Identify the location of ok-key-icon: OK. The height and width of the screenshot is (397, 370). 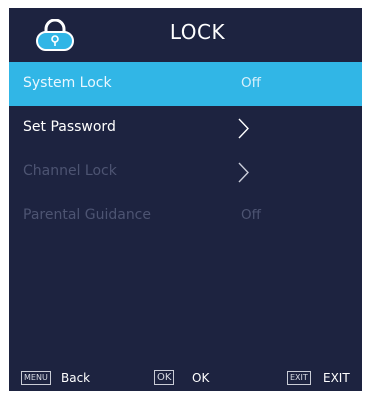
(164, 377).